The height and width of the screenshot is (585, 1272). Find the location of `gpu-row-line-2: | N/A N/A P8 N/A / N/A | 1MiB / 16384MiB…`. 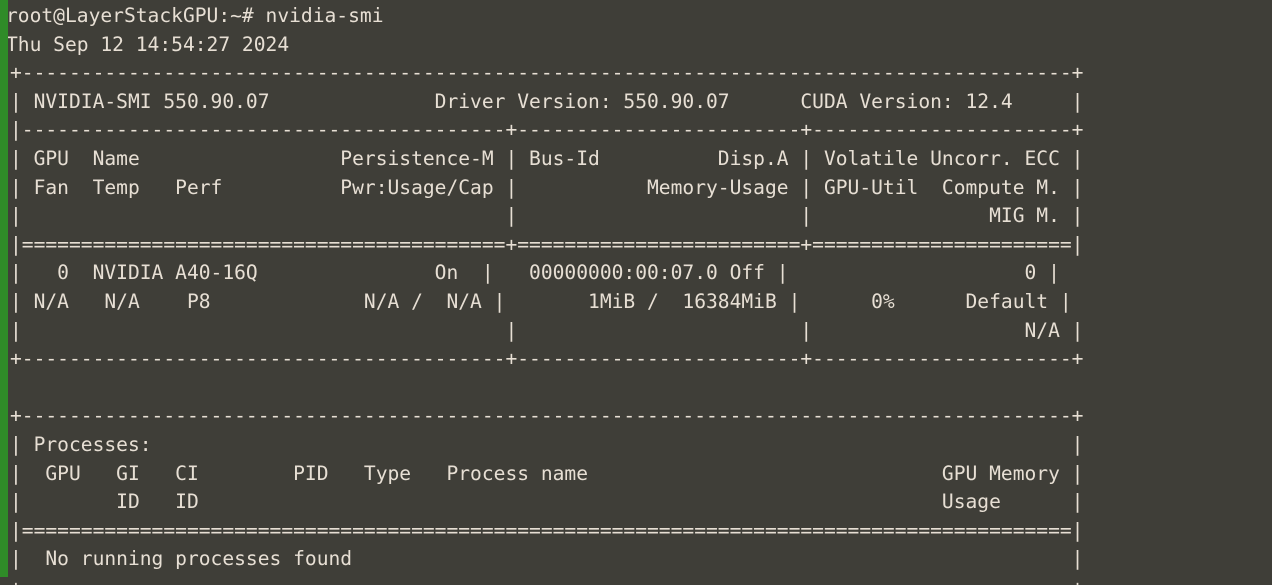

gpu-row-line-2: | N/A N/A P8 N/A / N/A | 1MiB / 16384MiB… is located at coordinates (541, 301).